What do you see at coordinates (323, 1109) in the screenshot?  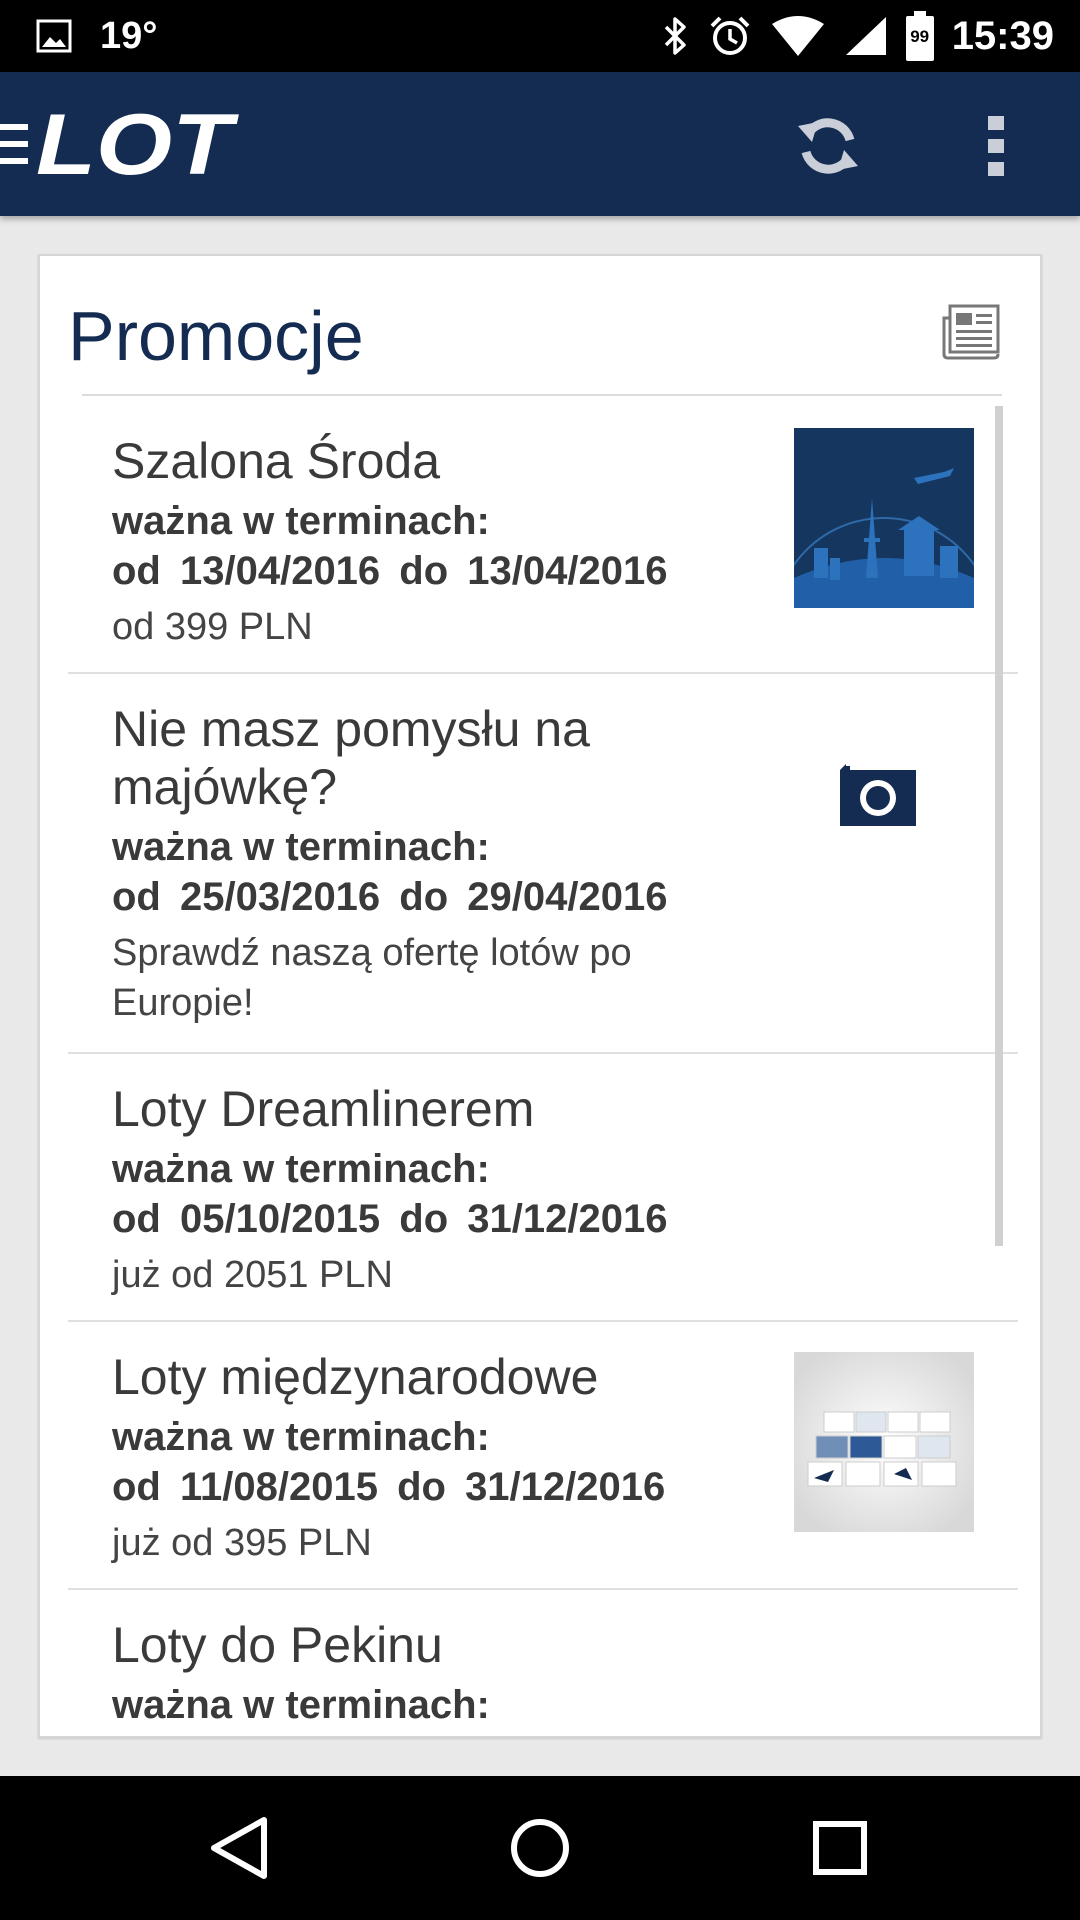 I see `promo-title: Loty Dreamlinerem` at bounding box center [323, 1109].